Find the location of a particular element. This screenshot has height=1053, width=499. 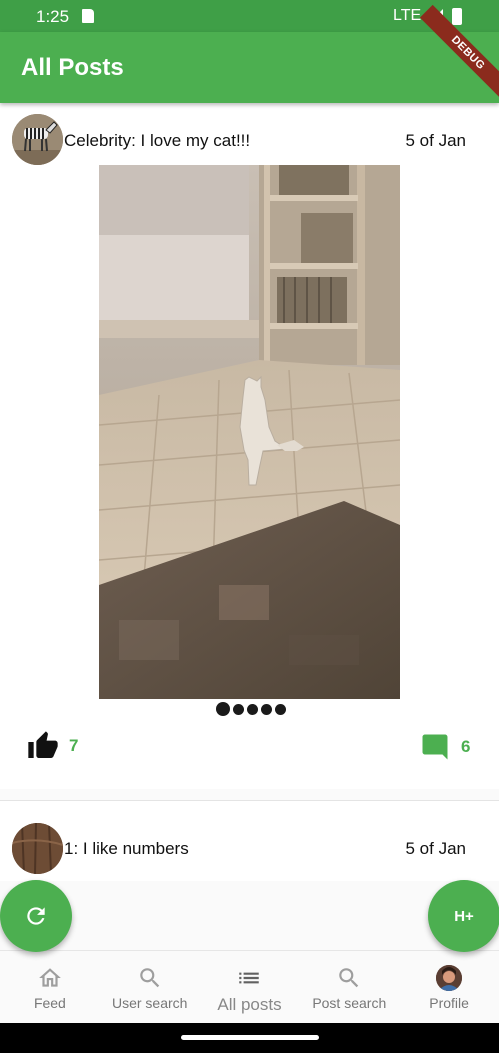

add-post-label: H+ is located at coordinates (464, 916).